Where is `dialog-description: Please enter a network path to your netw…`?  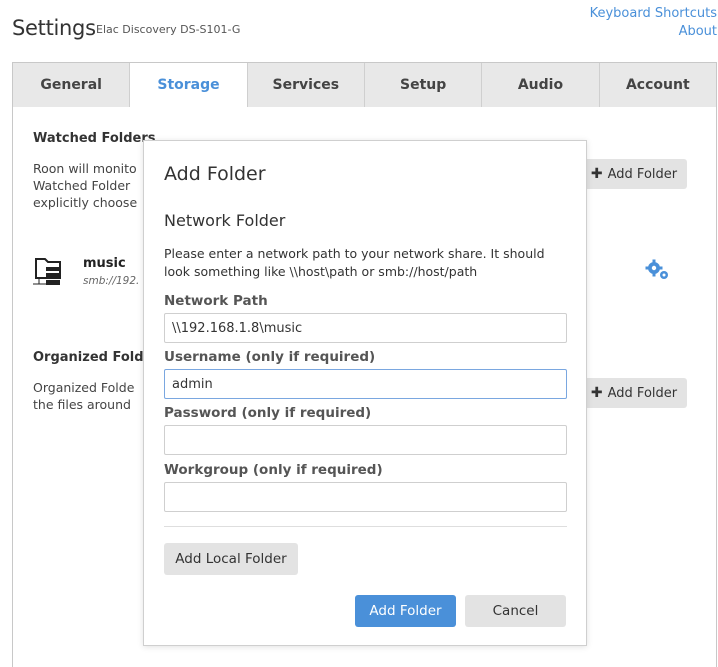 dialog-description: Please enter a network path to your netw… is located at coordinates (354, 262).